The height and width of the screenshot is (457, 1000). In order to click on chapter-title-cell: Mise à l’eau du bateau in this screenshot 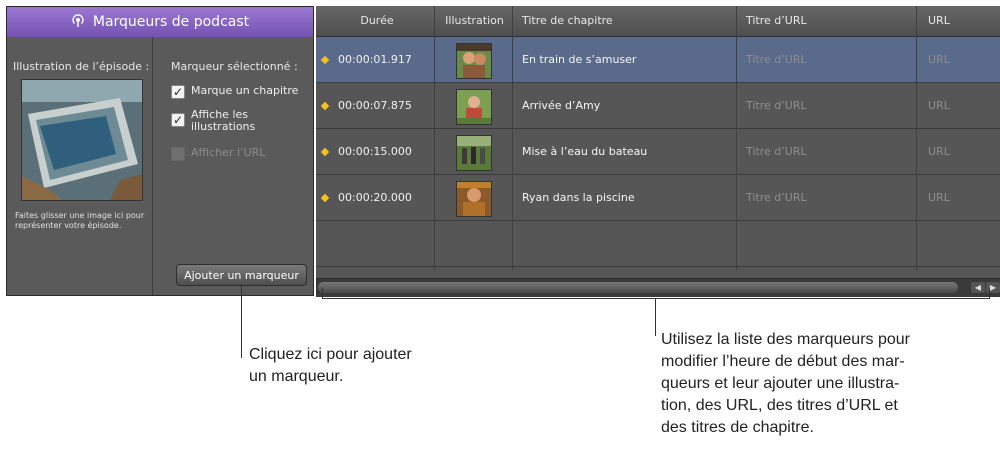, I will do `click(584, 152)`.